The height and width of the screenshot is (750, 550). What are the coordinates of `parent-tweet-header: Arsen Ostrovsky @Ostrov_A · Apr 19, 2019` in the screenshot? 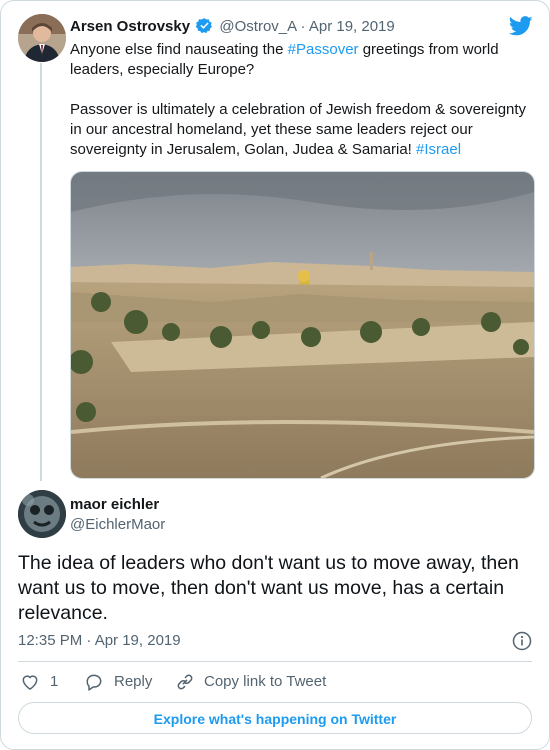 It's located at (232, 26).